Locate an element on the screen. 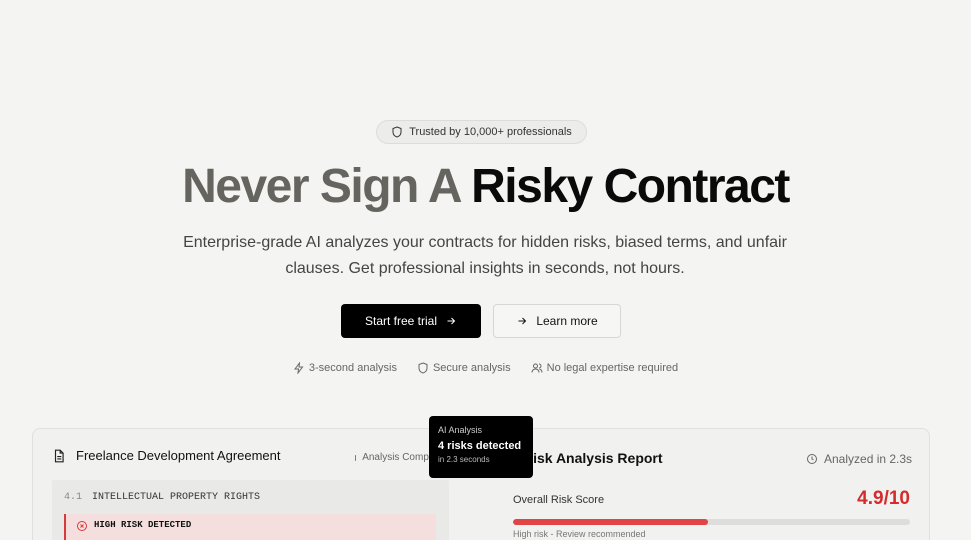  hero-title-strong: Risky Contract is located at coordinates (630, 186).